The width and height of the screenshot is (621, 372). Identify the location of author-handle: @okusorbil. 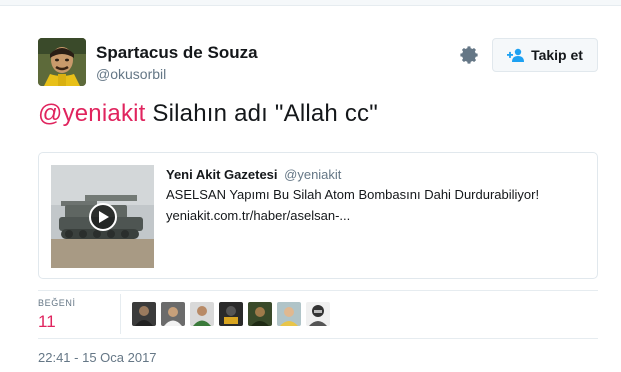
(131, 74).